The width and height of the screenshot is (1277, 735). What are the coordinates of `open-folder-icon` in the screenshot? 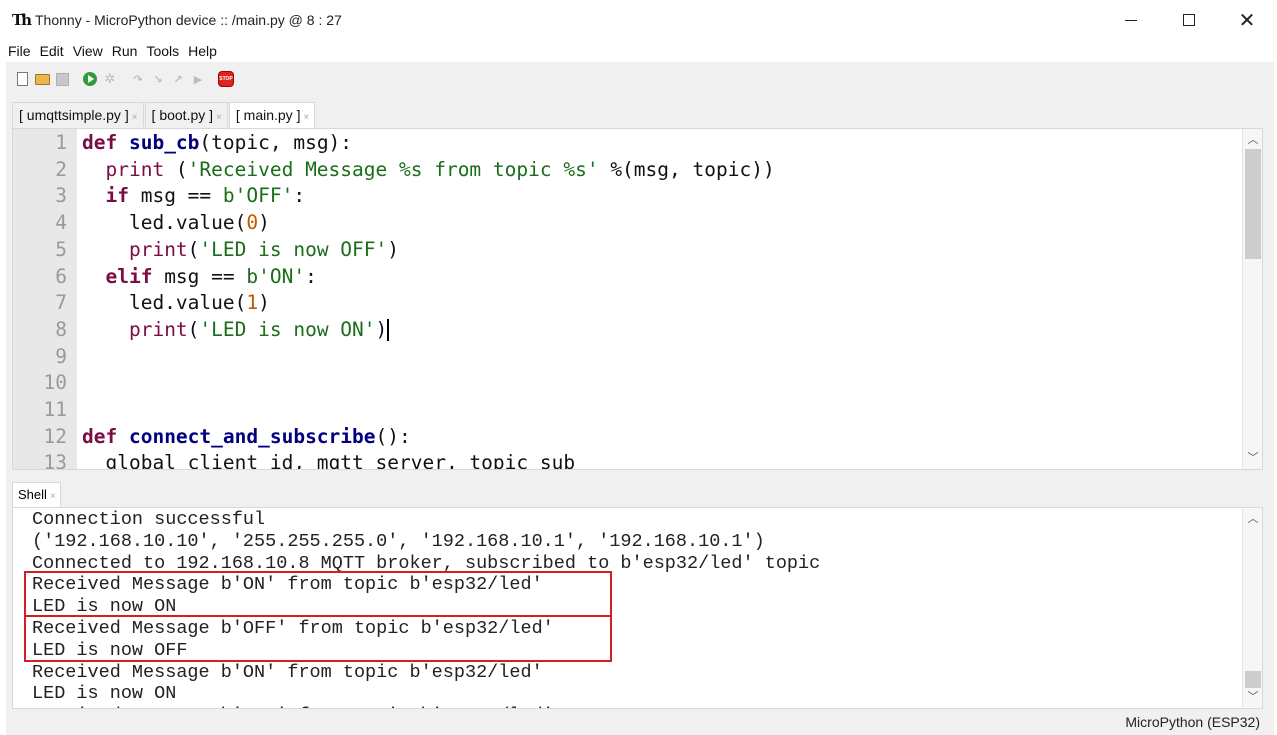 It's located at (42, 79).